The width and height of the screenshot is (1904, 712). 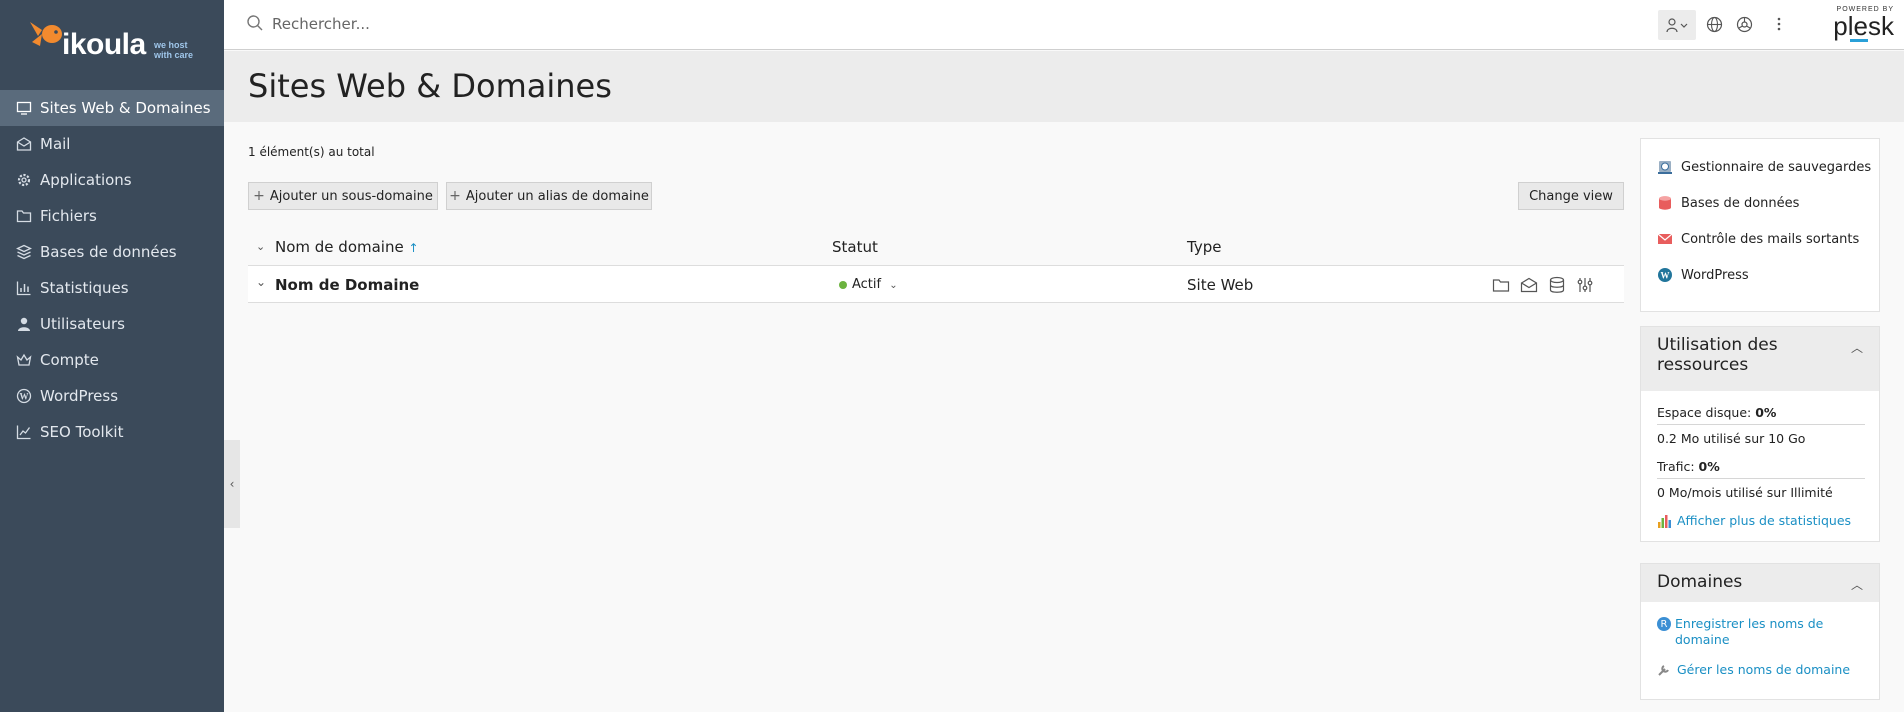 What do you see at coordinates (104, 44) in the screenshot?
I see `logo-text: ikoula` at bounding box center [104, 44].